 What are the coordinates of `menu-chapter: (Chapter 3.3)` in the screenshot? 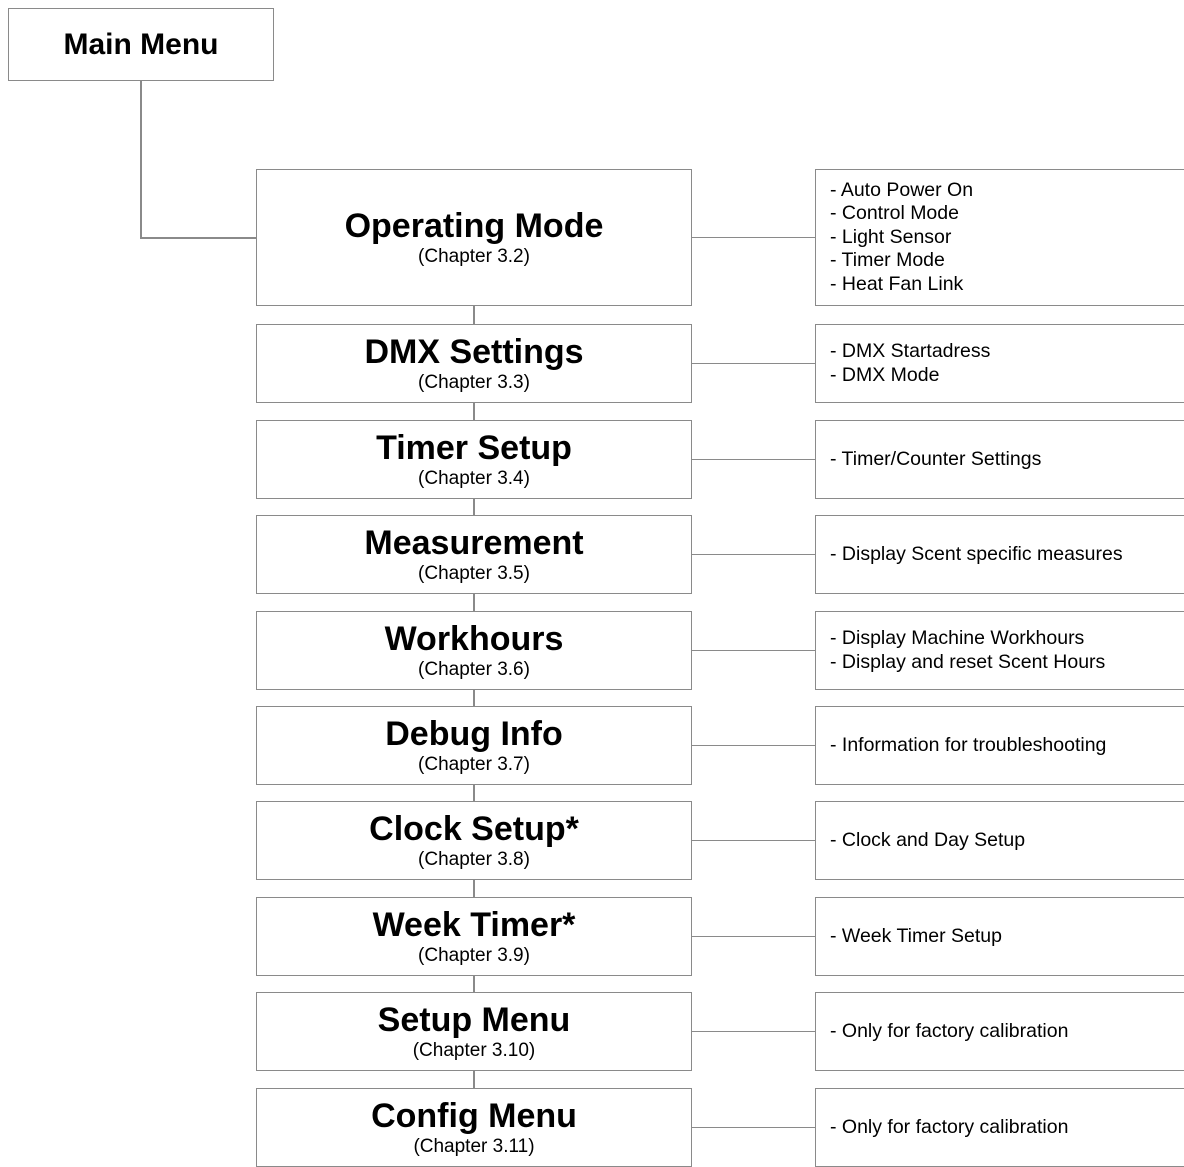 It's located at (474, 382).